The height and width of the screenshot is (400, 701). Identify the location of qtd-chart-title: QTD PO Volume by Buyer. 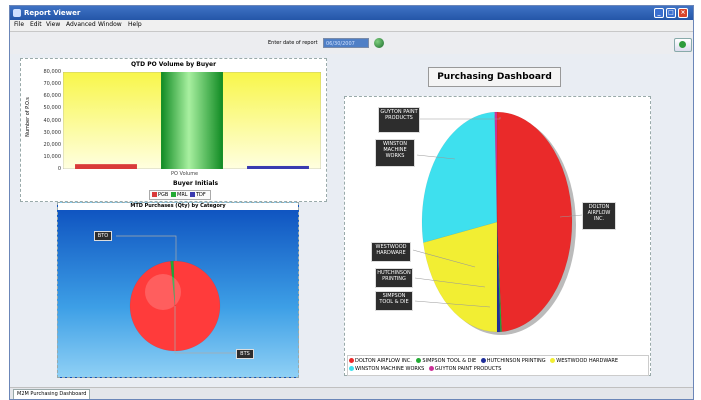
(173, 64).